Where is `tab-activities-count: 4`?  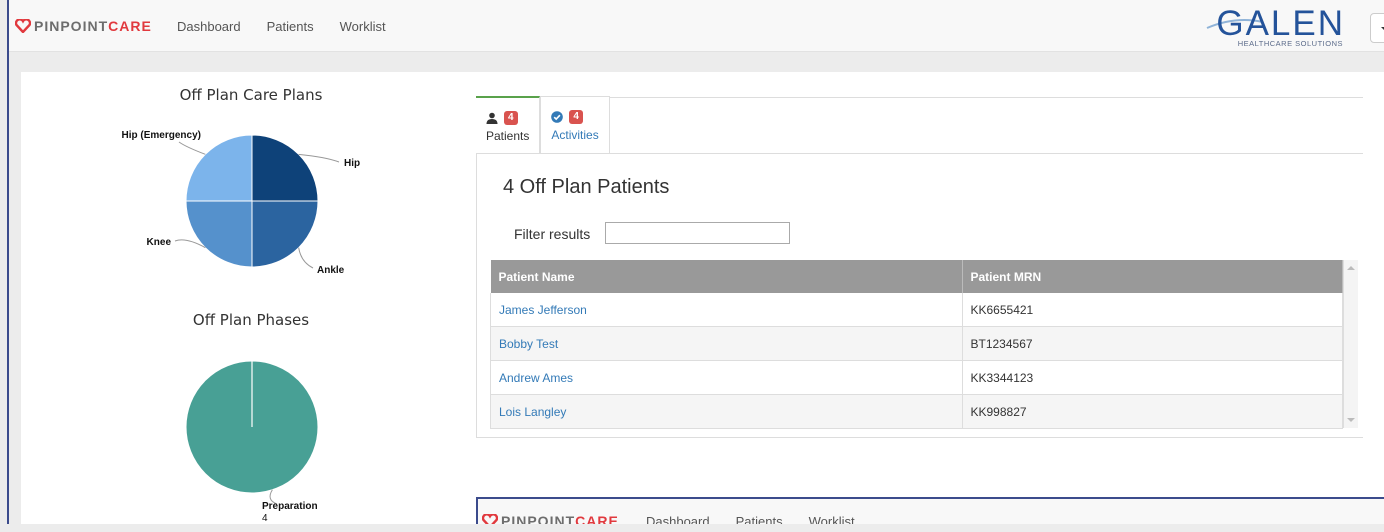
tab-activities-count: 4 is located at coordinates (576, 117).